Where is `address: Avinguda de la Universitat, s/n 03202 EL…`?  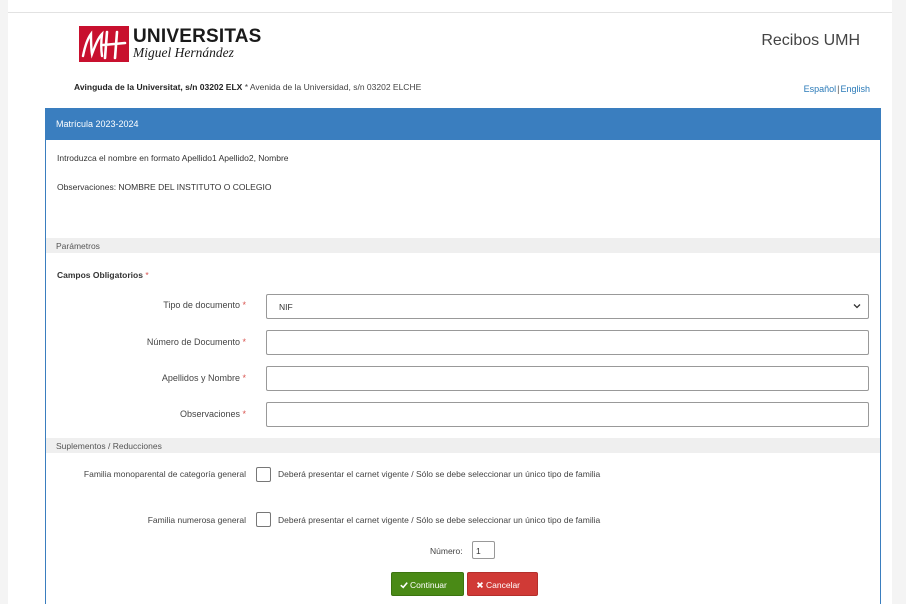 address: Avinguda de la Universitat, s/n 03202 EL… is located at coordinates (247, 87).